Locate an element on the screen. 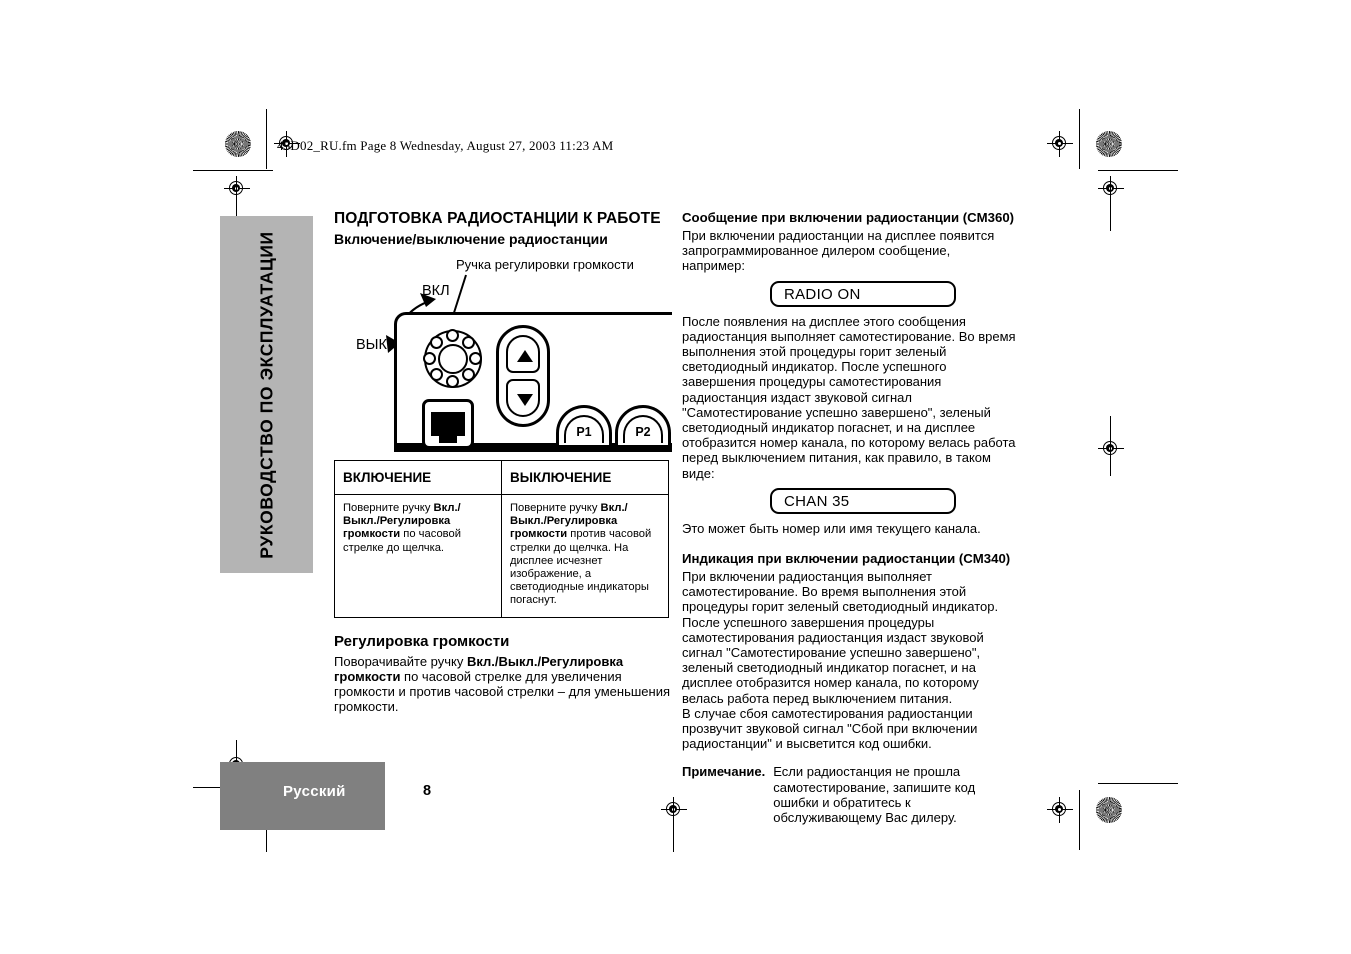  crop-line-bottom-right-vertical is located at coordinates (1079, 820).